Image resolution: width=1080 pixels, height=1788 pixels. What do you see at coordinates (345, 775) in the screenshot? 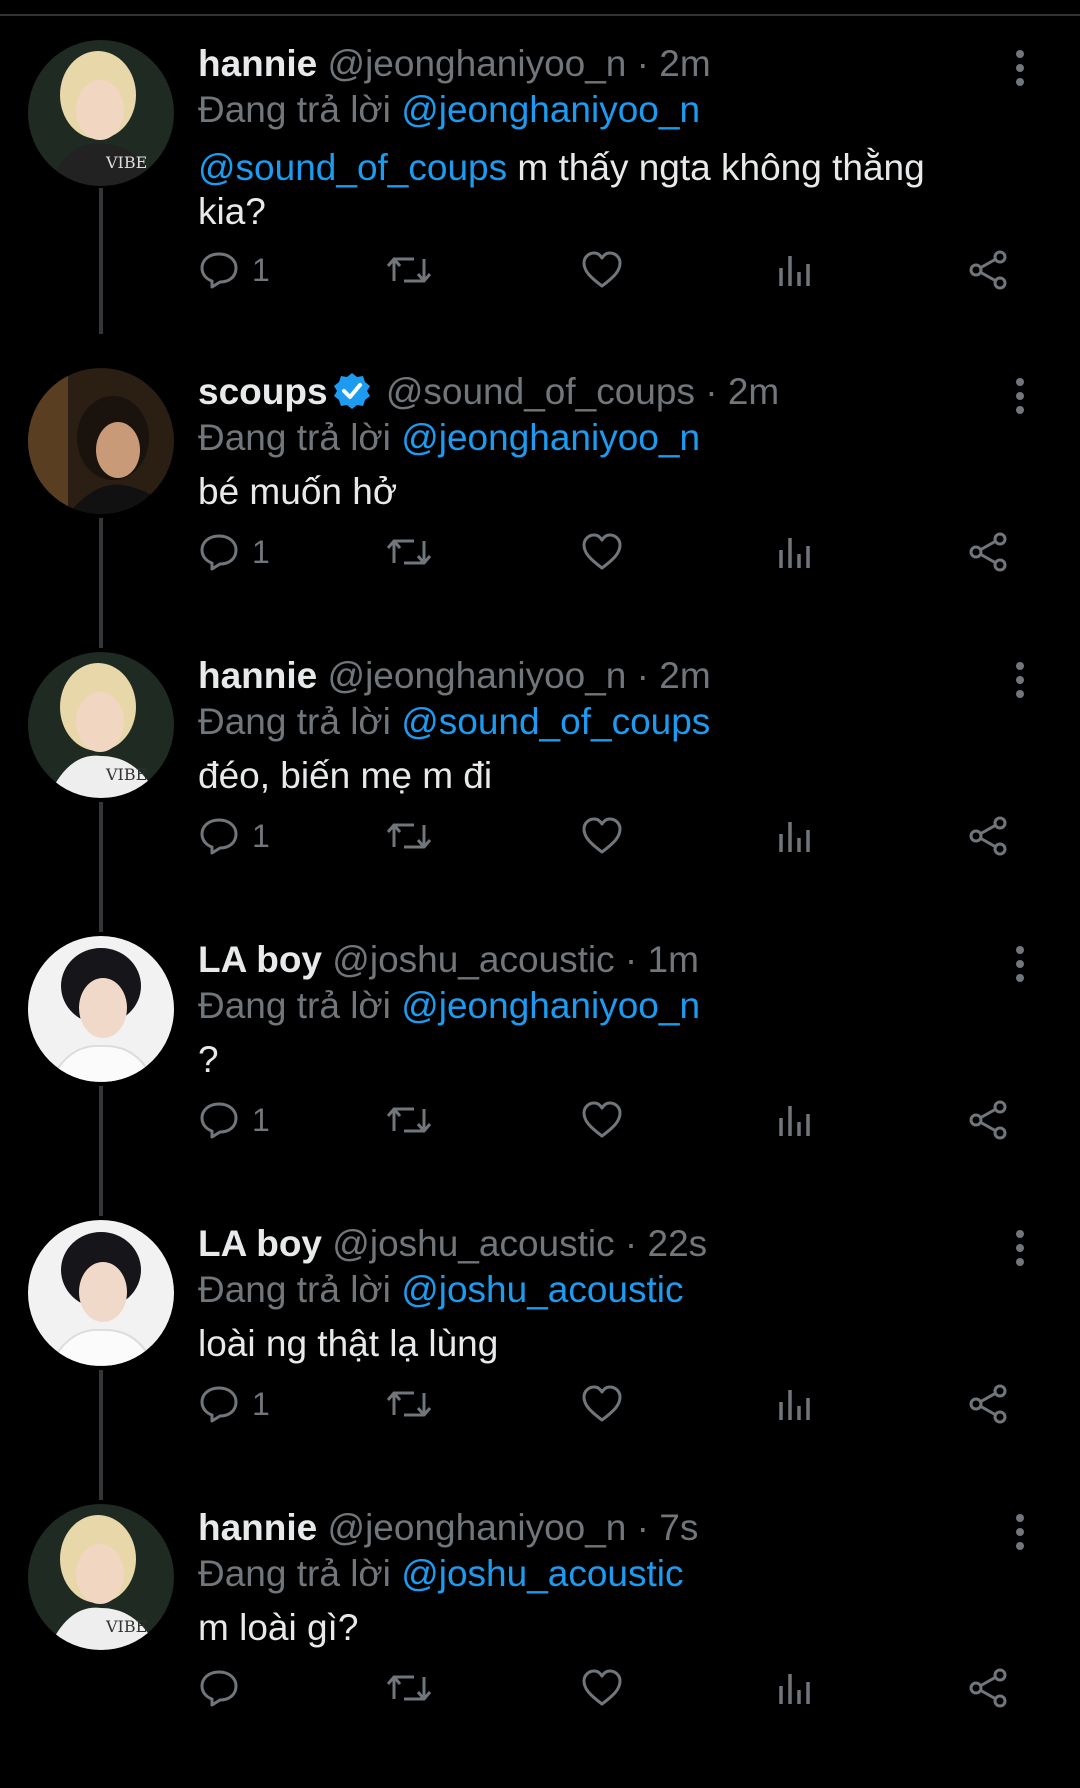
I see `tweet-body: đéo, biến mẹ m đi` at bounding box center [345, 775].